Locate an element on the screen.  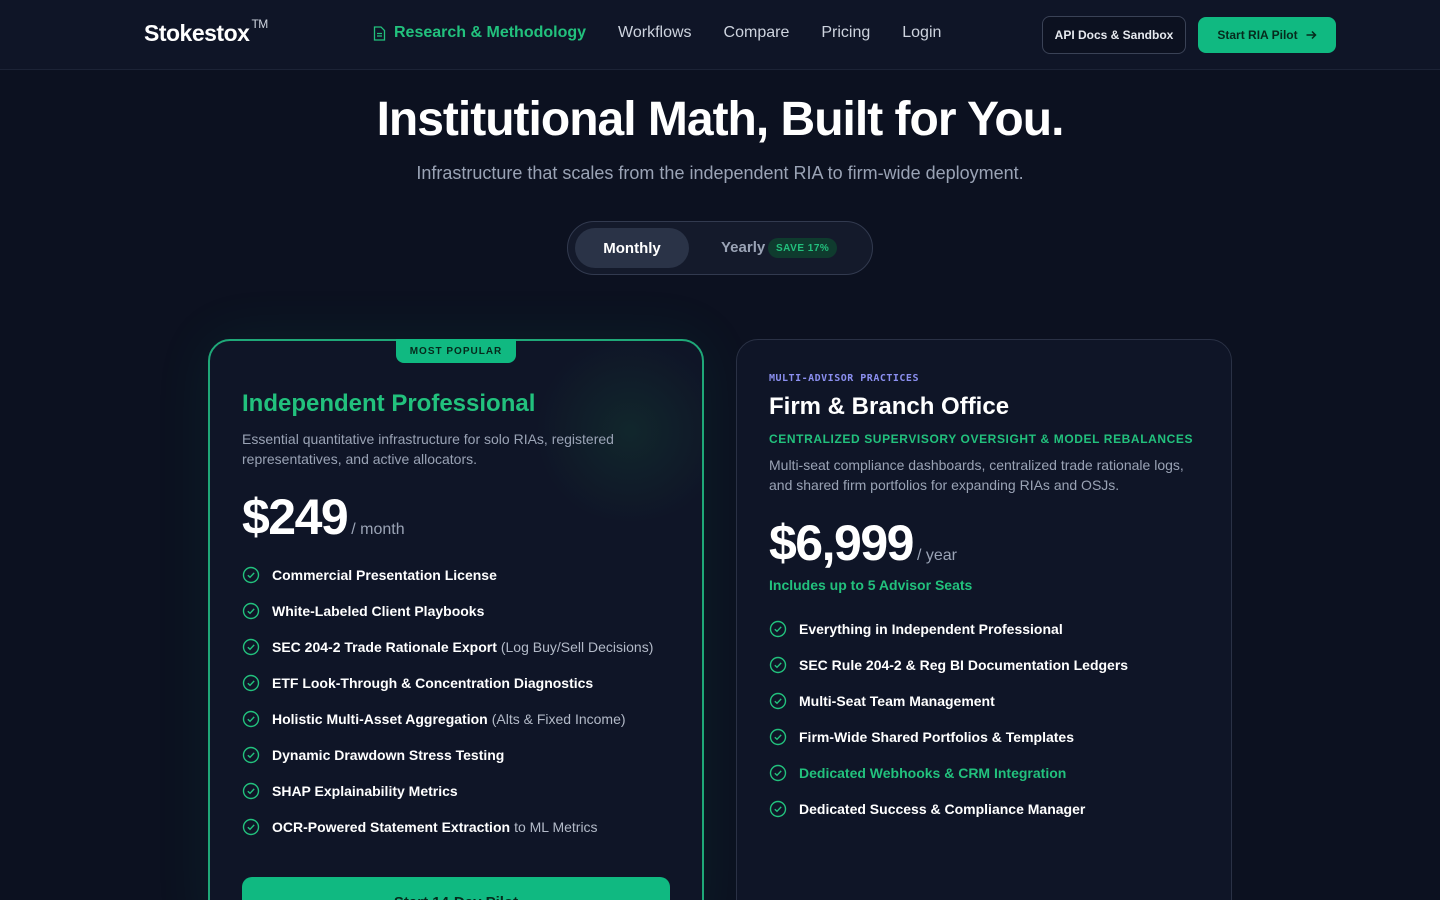
nav-compare: Compare is located at coordinates (757, 33).